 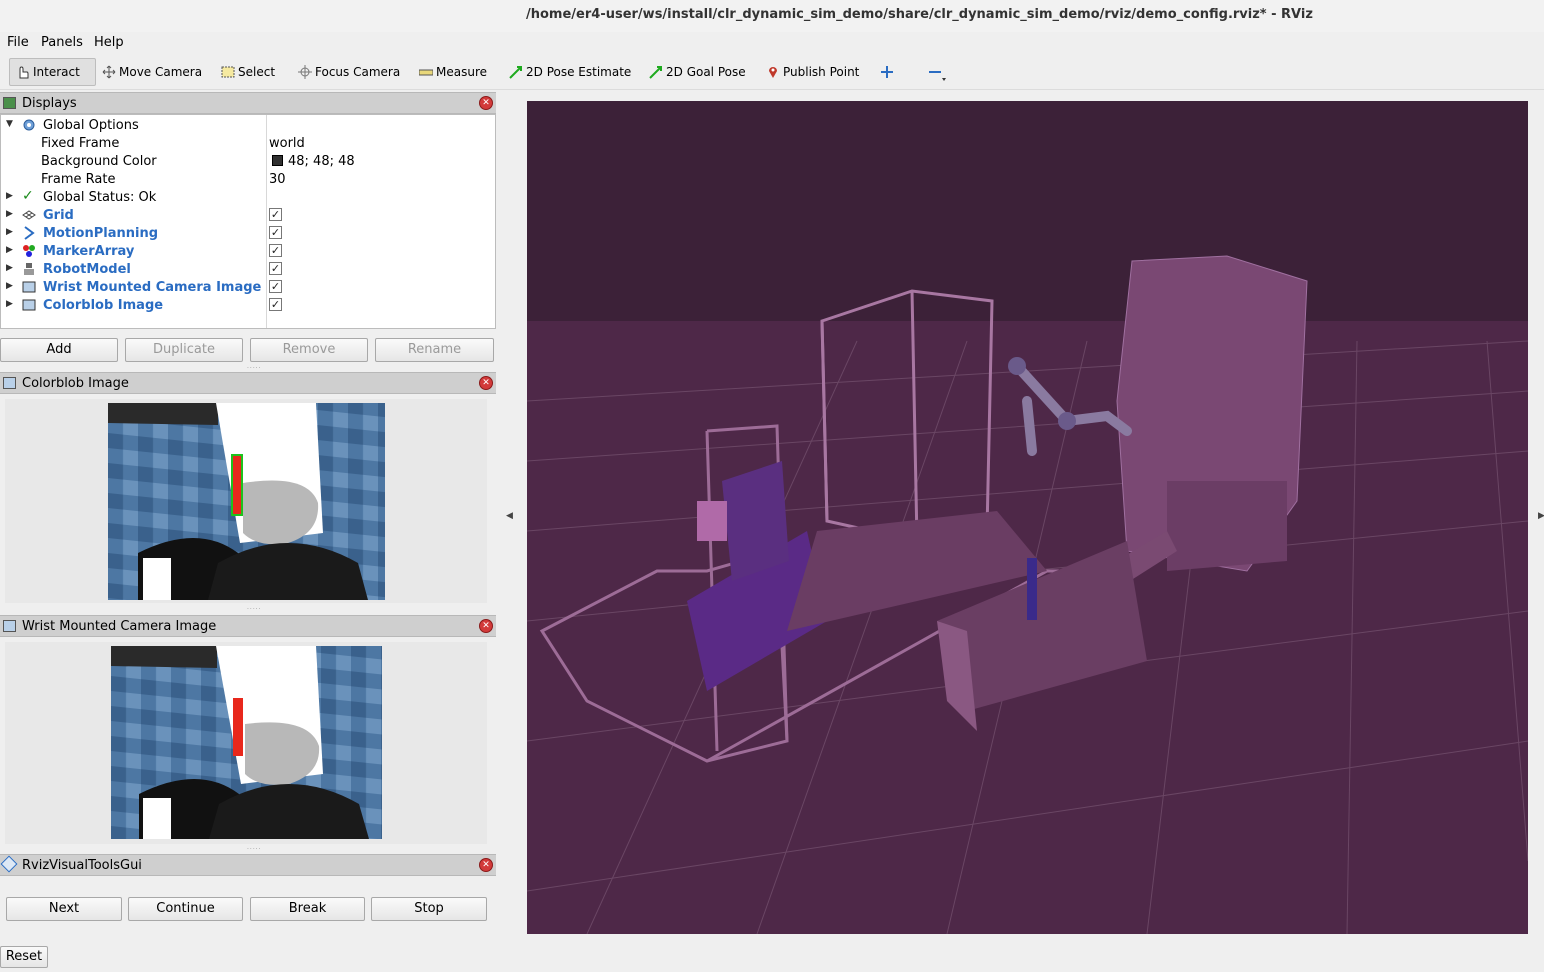 What do you see at coordinates (89, 251) in the screenshot?
I see `marker-array-label: MarkerArray` at bounding box center [89, 251].